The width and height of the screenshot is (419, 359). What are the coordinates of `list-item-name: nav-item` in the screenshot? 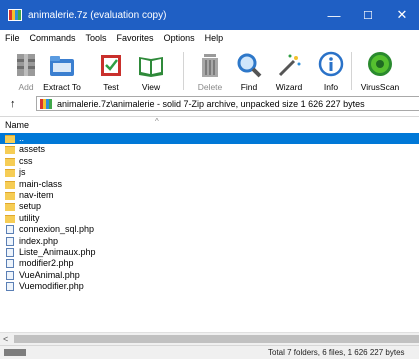 It's located at (36, 194).